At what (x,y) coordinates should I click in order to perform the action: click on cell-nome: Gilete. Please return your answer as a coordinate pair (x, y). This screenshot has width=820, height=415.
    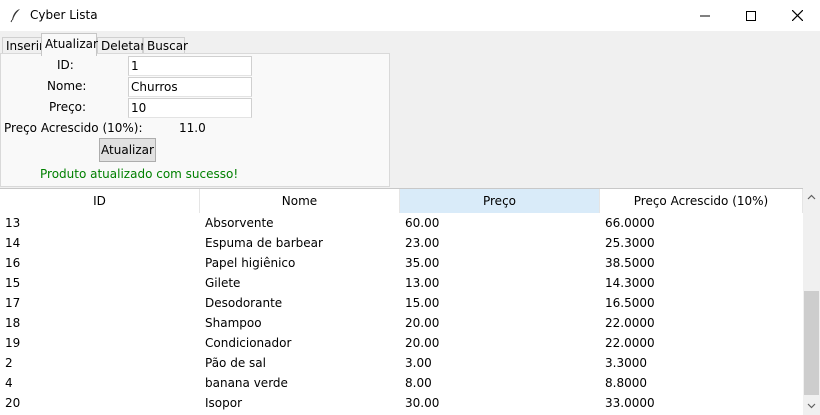
    Looking at the image, I should click on (223, 283).